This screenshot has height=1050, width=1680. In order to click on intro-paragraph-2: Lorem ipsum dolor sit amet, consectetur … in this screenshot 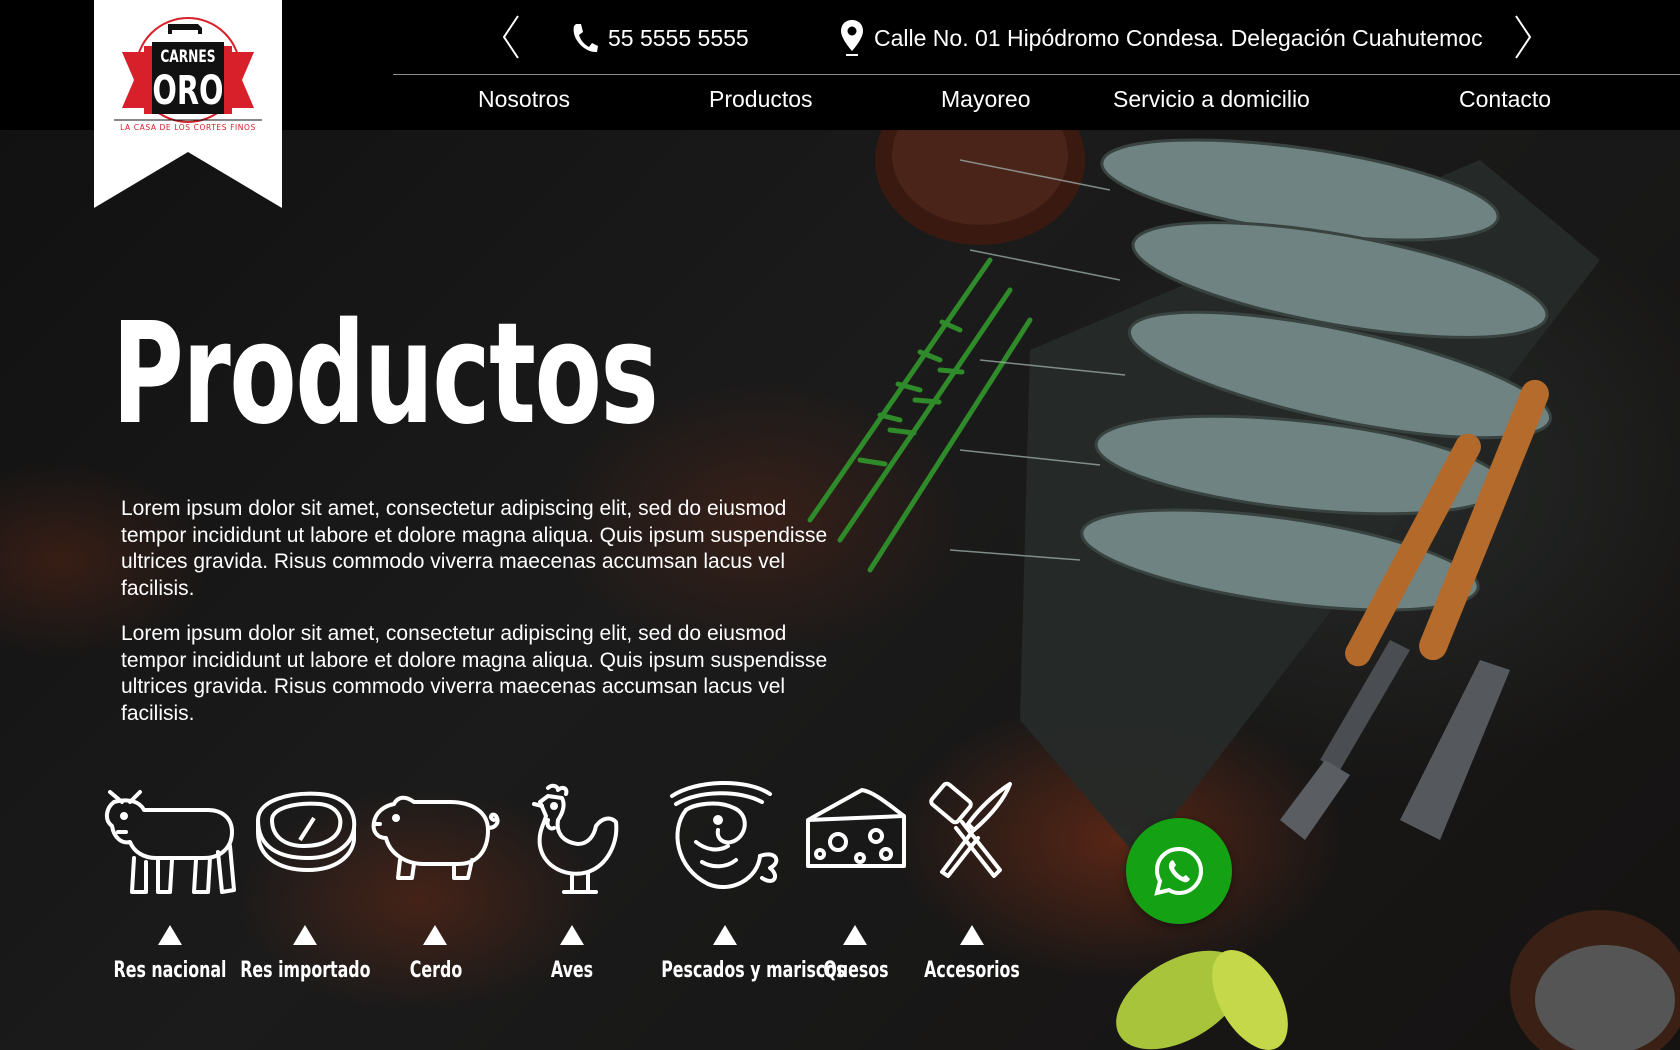, I will do `click(474, 673)`.